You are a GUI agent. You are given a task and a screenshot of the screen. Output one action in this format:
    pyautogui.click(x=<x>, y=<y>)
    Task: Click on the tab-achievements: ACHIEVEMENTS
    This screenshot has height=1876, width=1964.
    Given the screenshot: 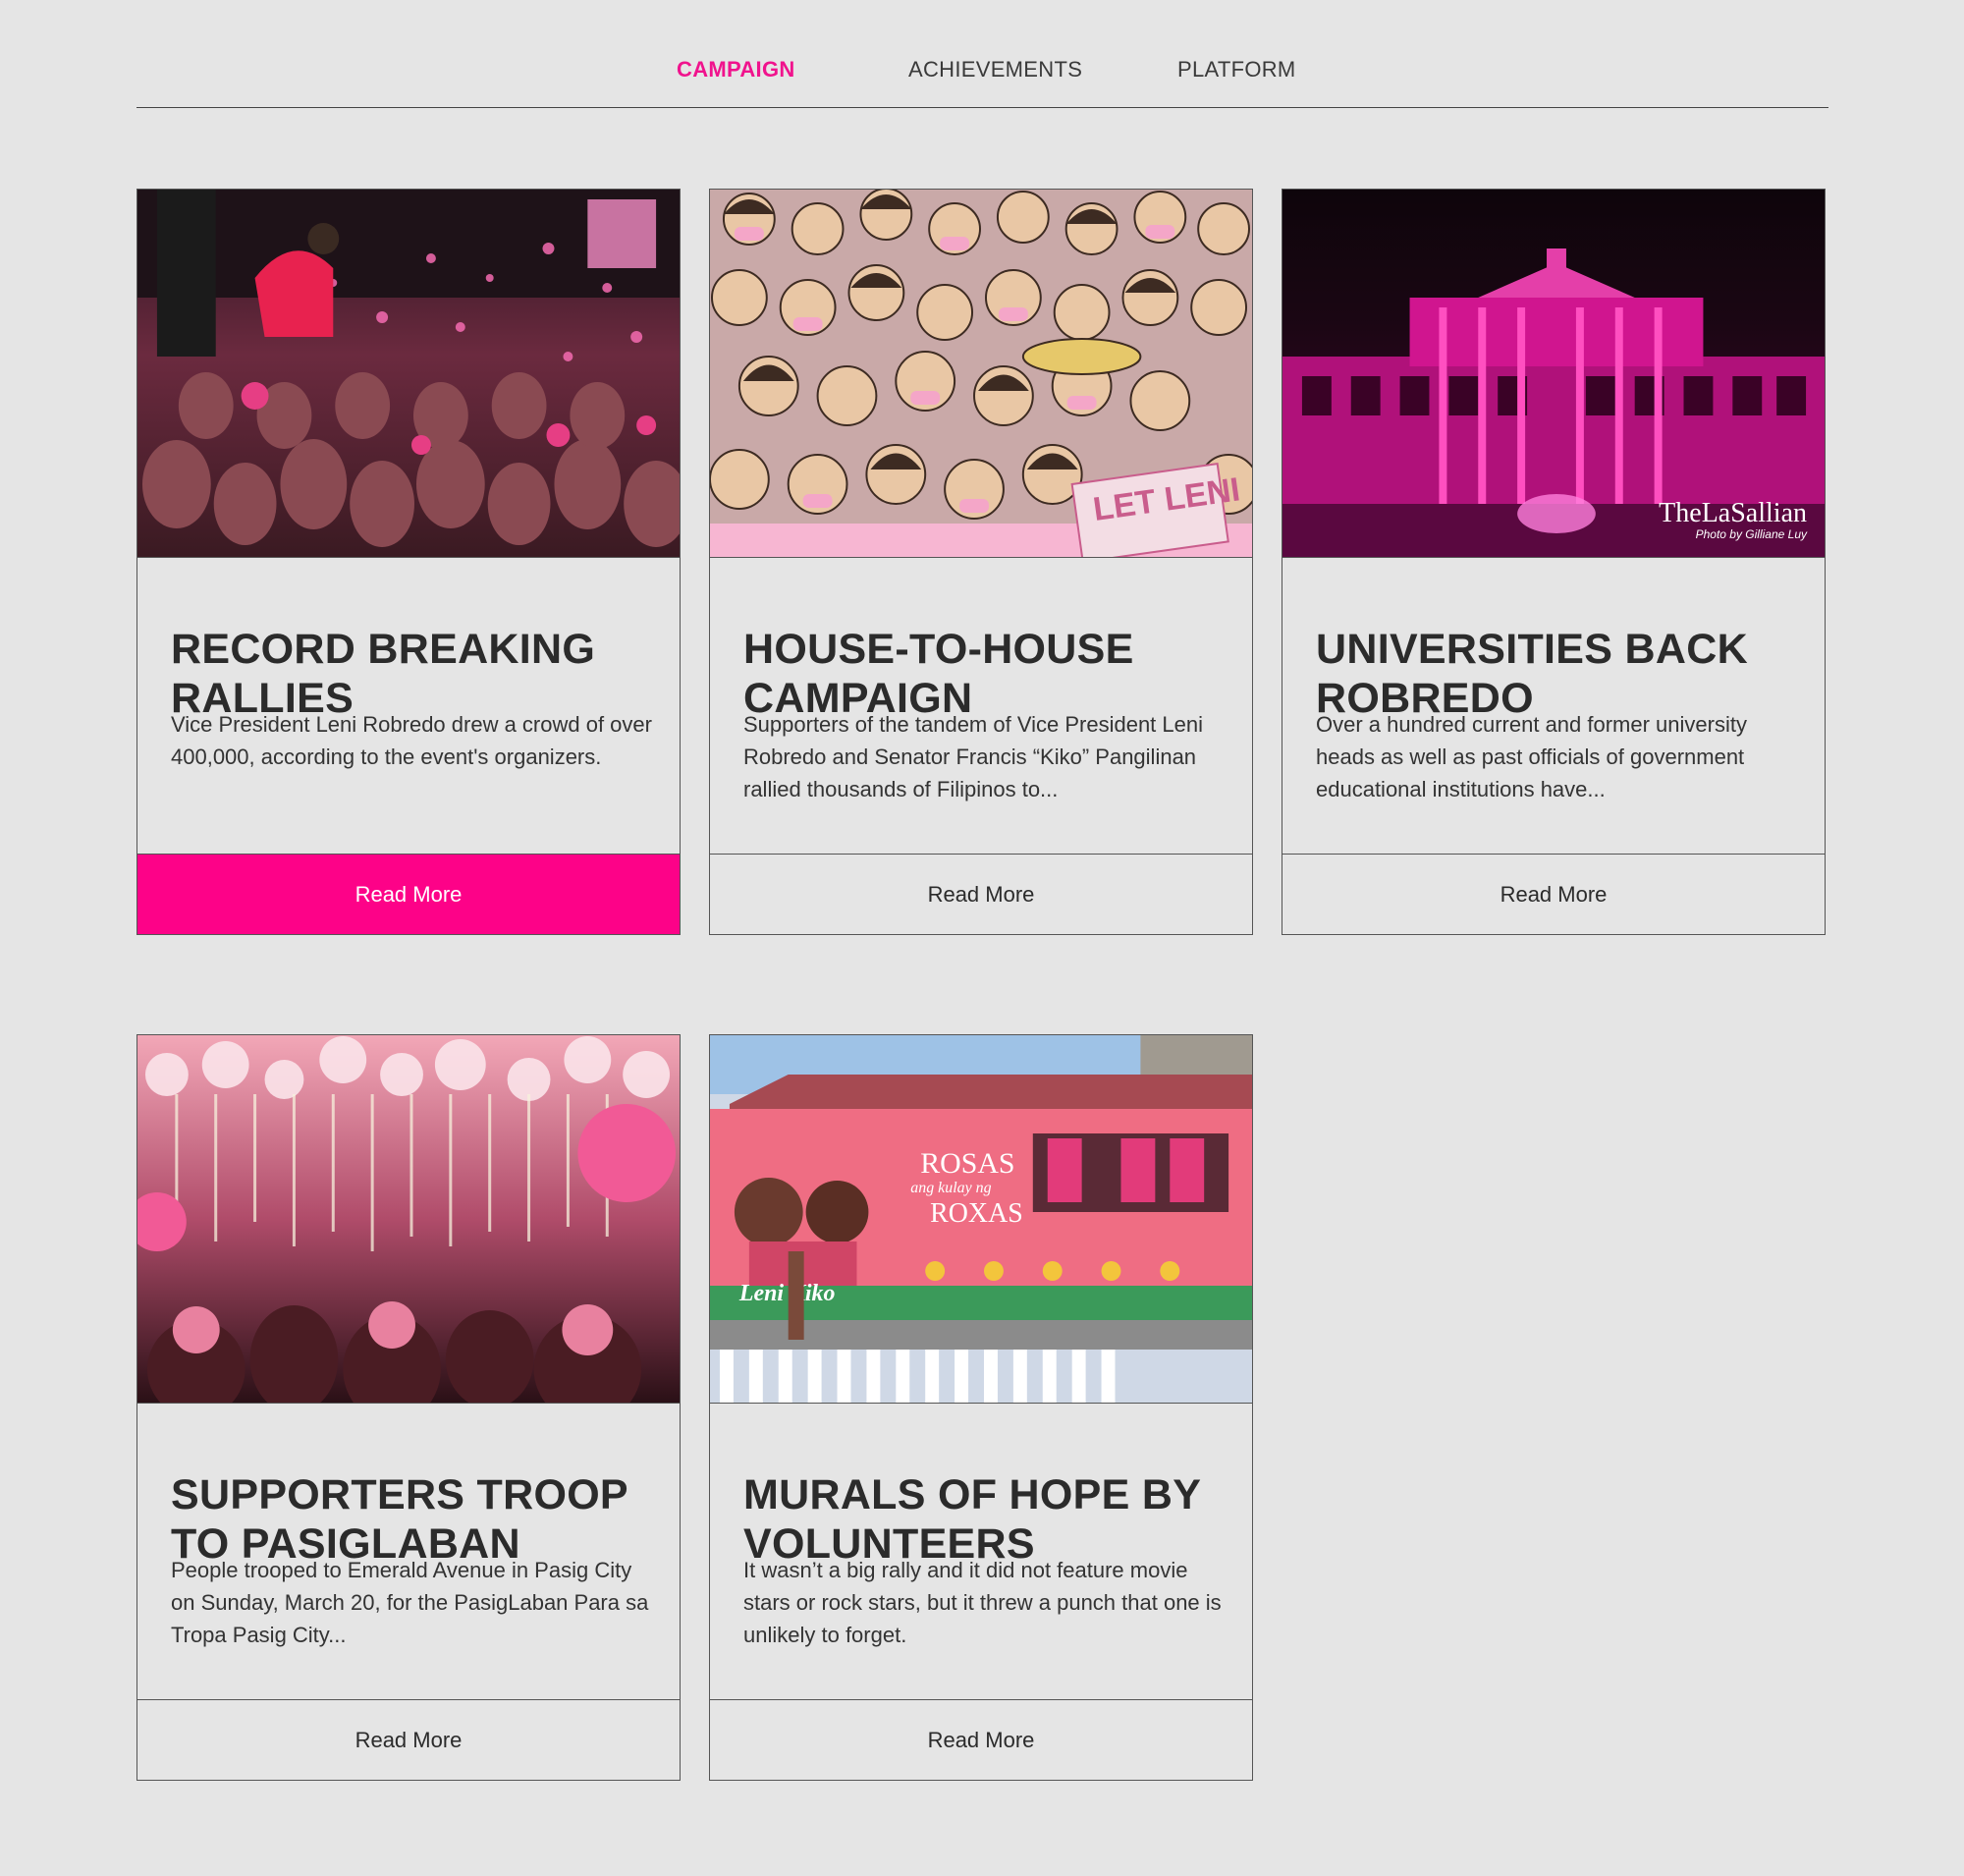 What is the action you would take?
    pyautogui.click(x=995, y=70)
    